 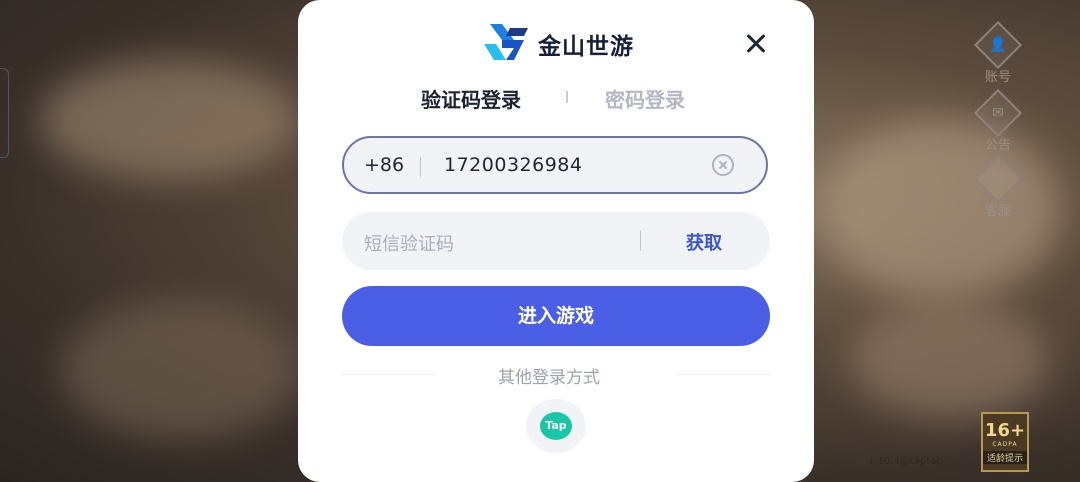 What do you see at coordinates (556, 241) in the screenshot?
I see `sms-code-field: 短信验证码 获取` at bounding box center [556, 241].